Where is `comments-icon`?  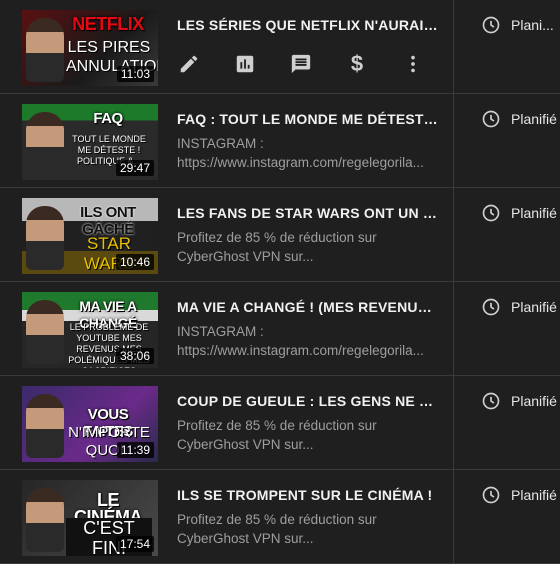 comments-icon is located at coordinates (301, 64).